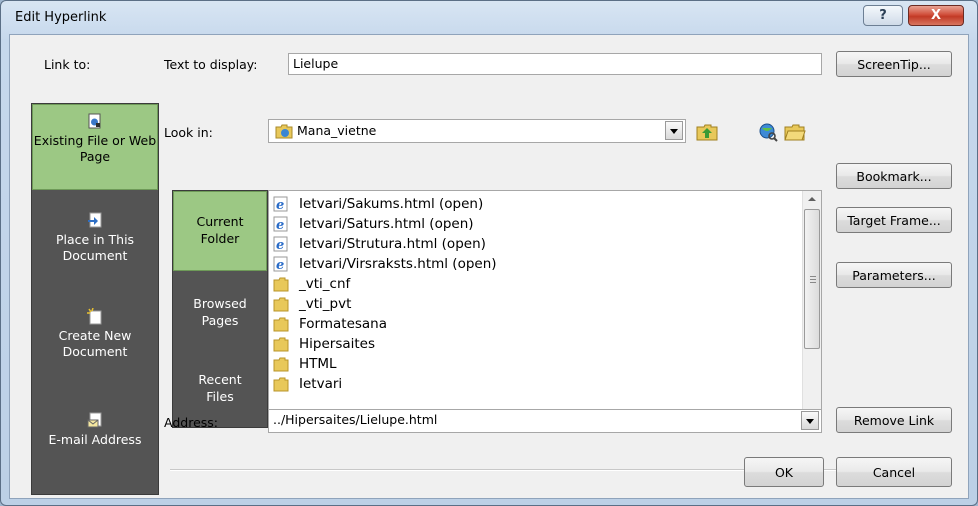  Describe the element at coordinates (220, 303) in the screenshot. I see `tab-browsed-pages-line1: Browsed` at that location.